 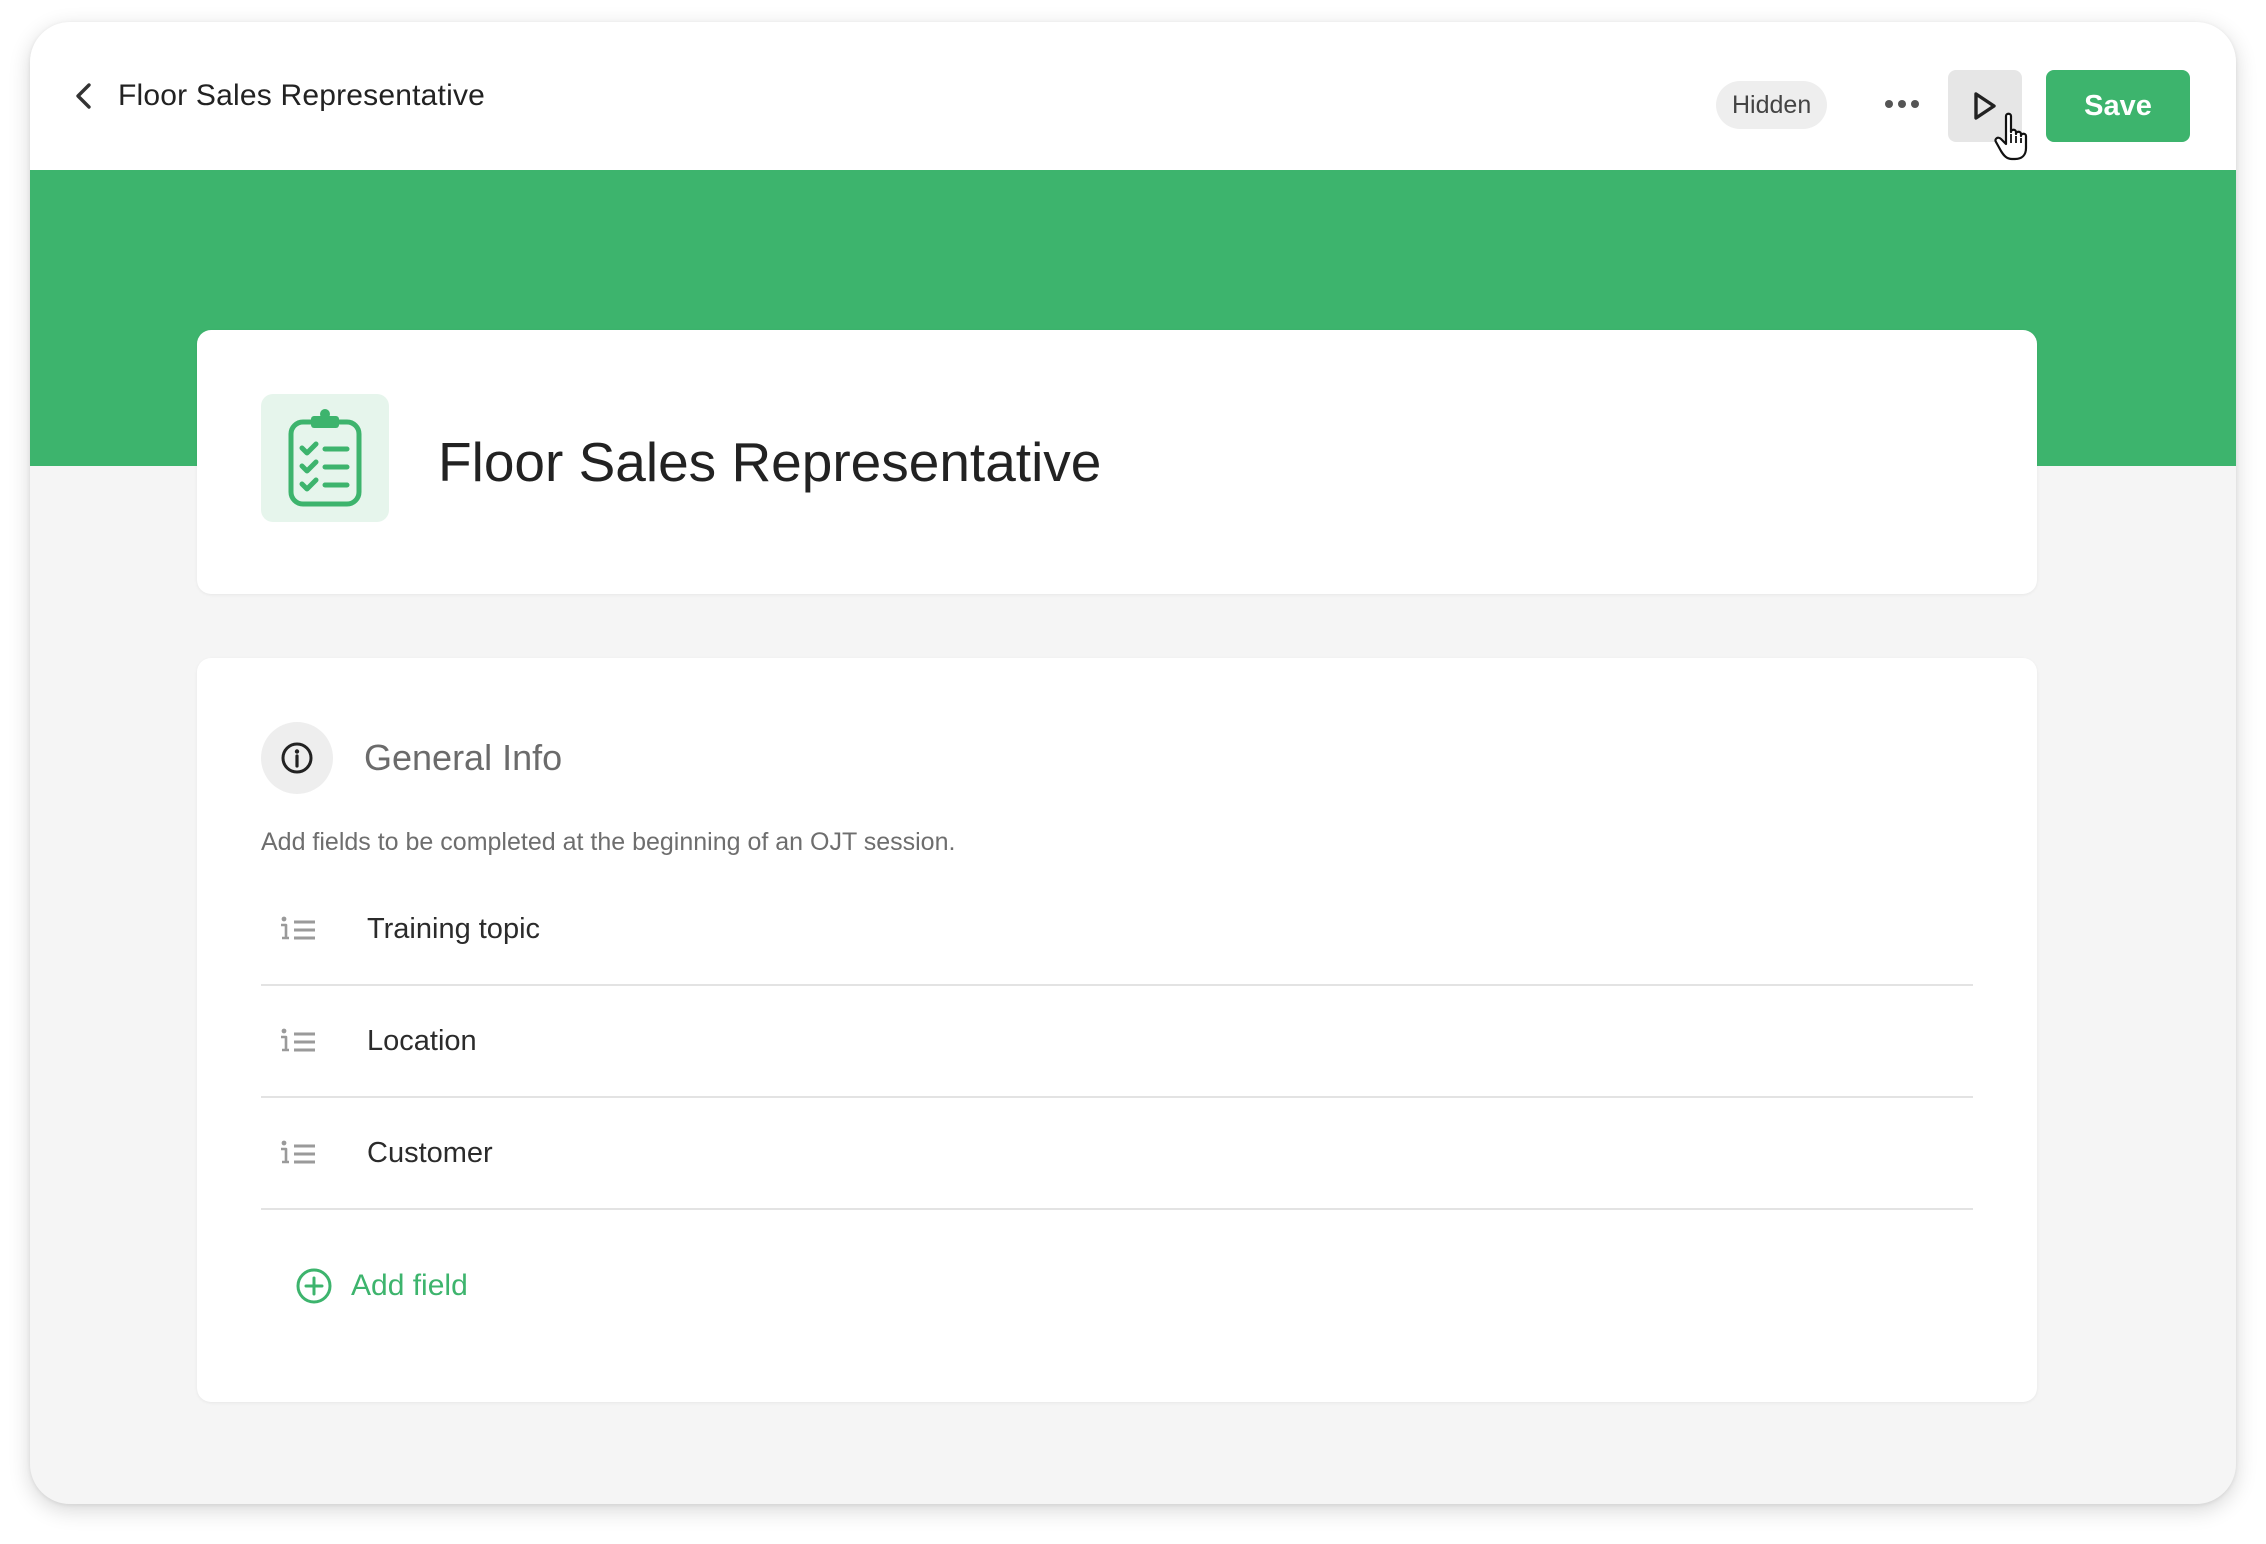 What do you see at coordinates (2118, 106) in the screenshot?
I see `save-button: Save` at bounding box center [2118, 106].